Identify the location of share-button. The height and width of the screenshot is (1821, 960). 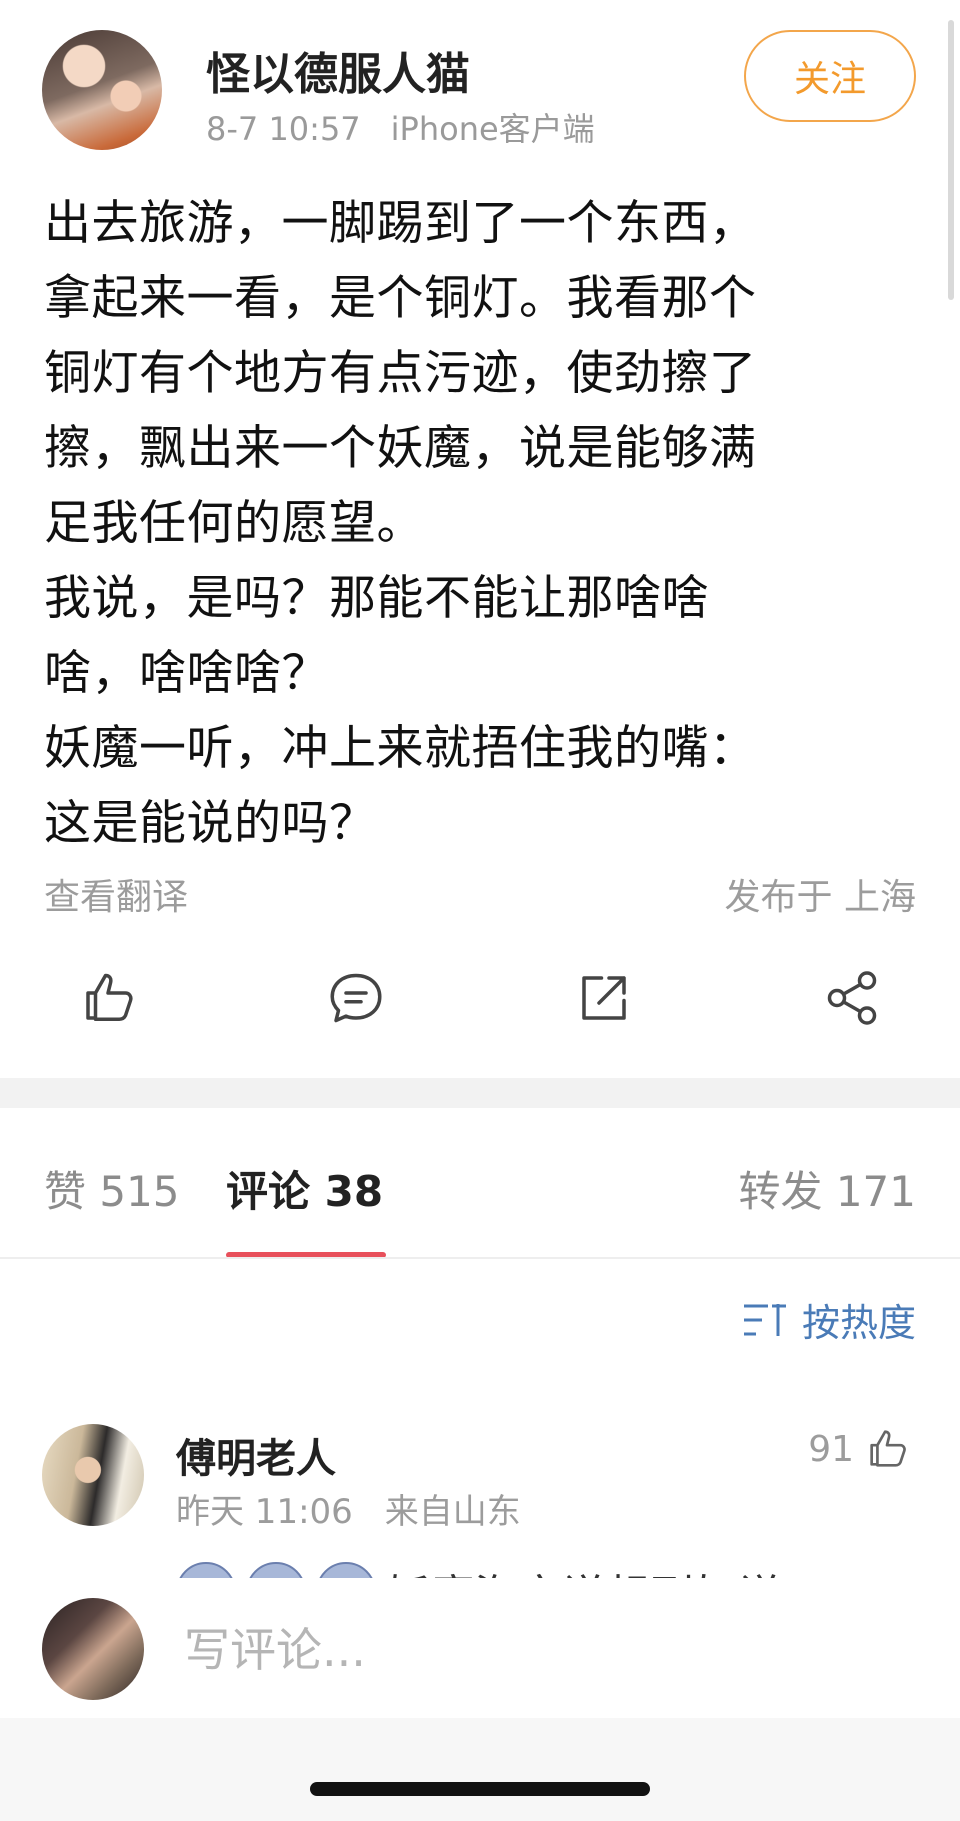
(852, 998).